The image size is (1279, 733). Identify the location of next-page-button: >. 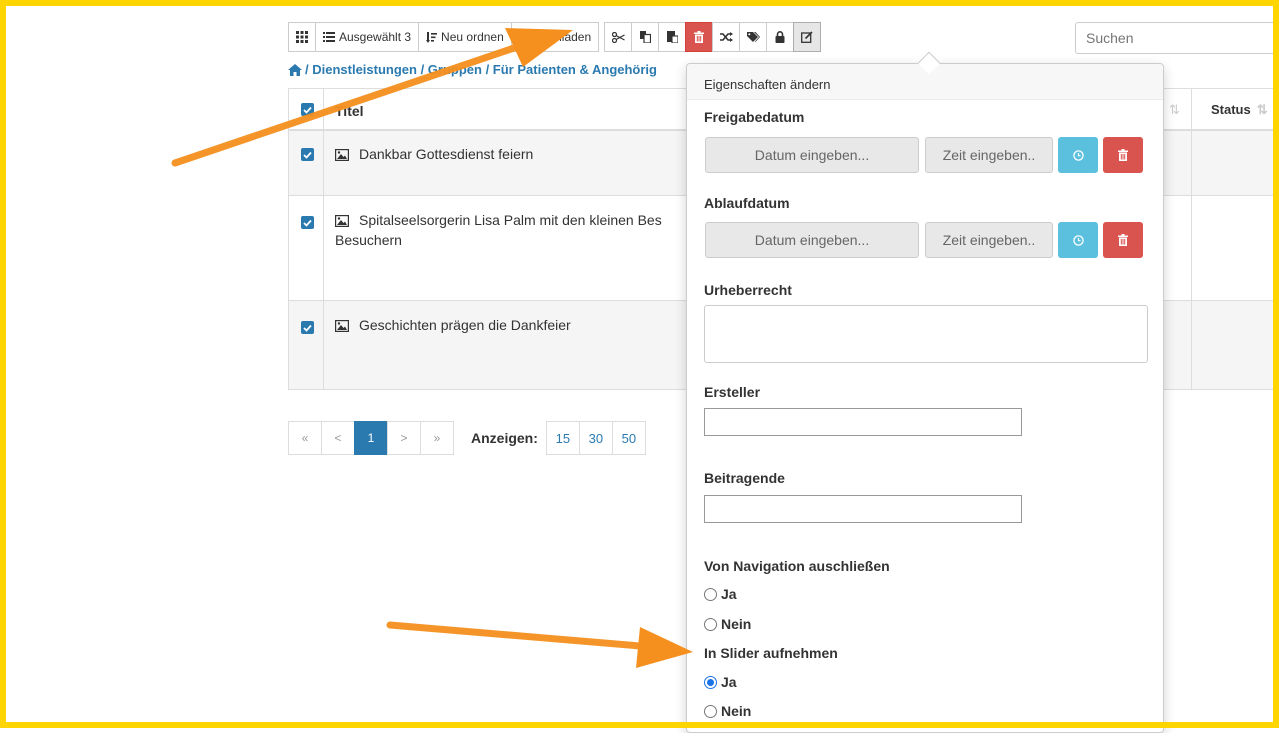
(404, 438).